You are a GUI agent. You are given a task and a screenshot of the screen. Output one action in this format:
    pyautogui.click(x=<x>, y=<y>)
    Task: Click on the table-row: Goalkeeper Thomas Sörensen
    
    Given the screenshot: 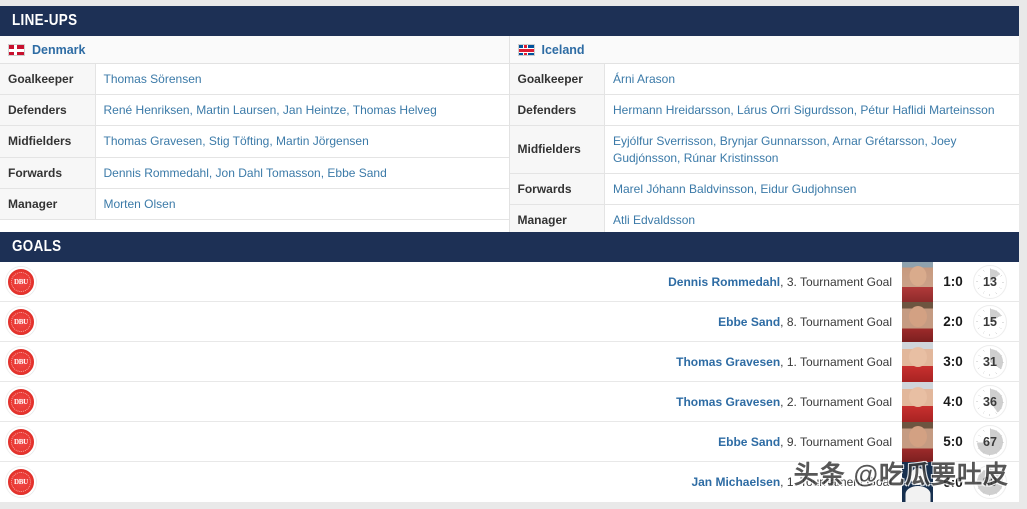 What is the action you would take?
    pyautogui.click(x=254, y=79)
    